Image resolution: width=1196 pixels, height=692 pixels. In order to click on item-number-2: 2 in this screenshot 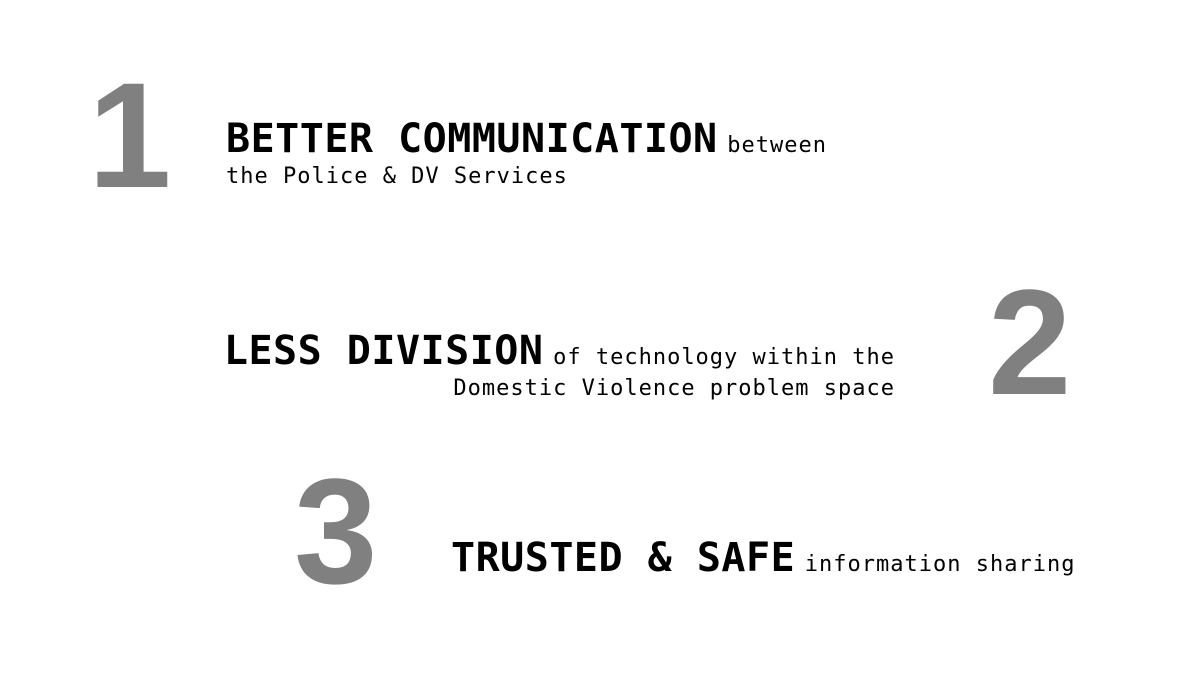, I will do `click(1030, 342)`.